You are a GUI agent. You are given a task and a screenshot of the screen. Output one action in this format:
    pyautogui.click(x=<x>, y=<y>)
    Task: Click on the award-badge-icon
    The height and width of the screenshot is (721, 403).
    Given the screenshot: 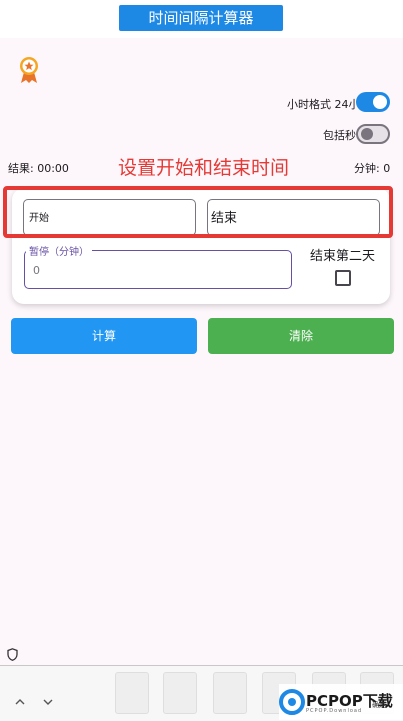 What is the action you would take?
    pyautogui.click(x=29, y=70)
    